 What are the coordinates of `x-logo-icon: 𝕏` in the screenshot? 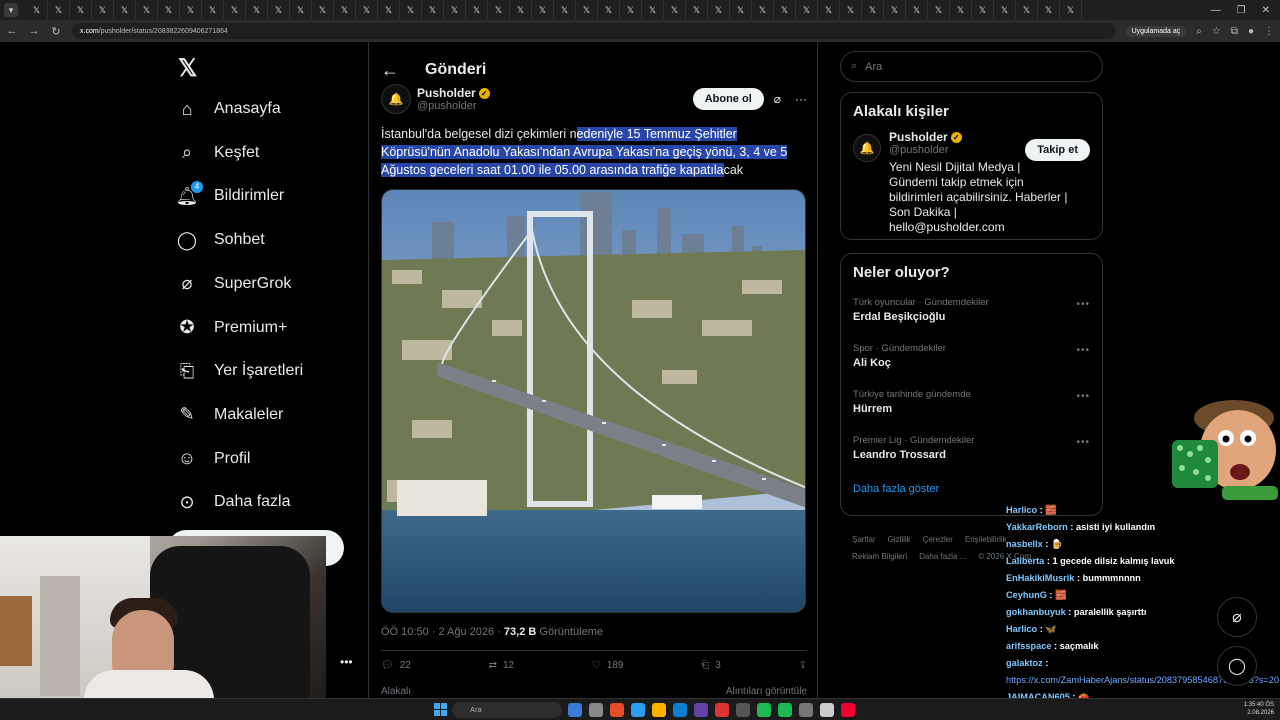 It's located at (187, 68).